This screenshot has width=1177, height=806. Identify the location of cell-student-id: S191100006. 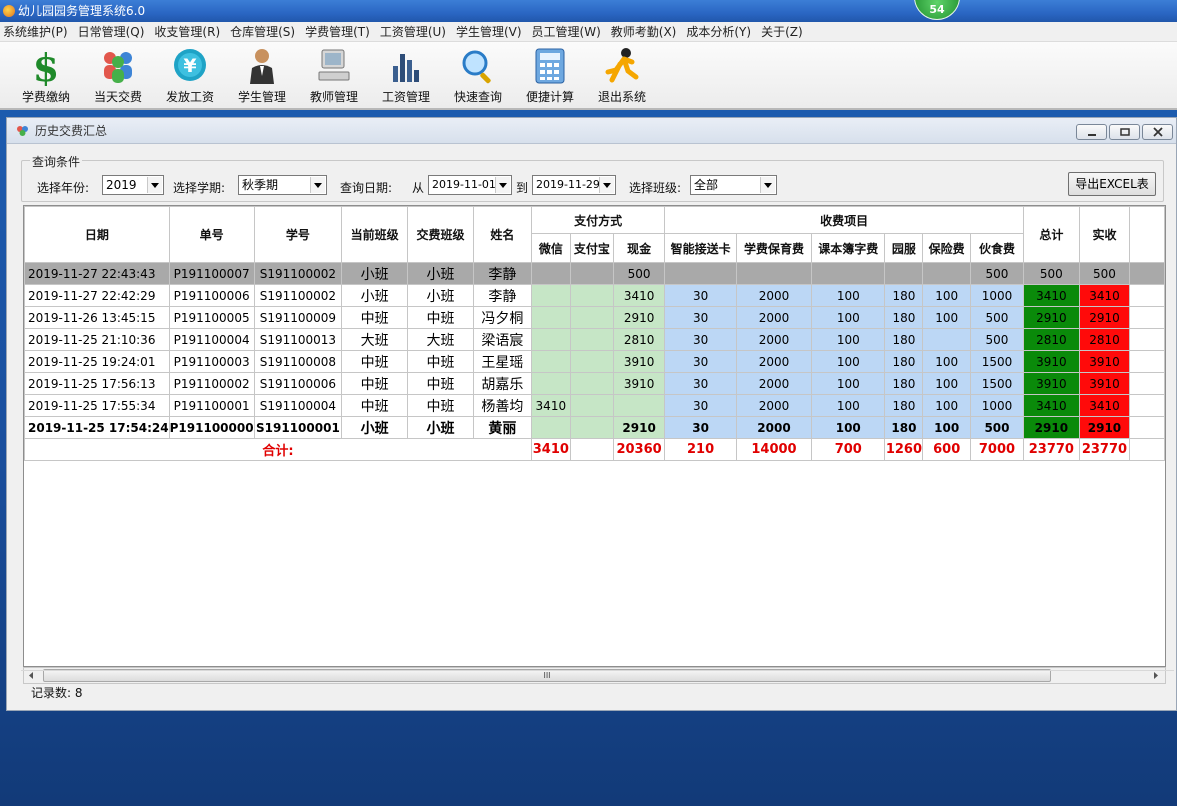
(298, 383).